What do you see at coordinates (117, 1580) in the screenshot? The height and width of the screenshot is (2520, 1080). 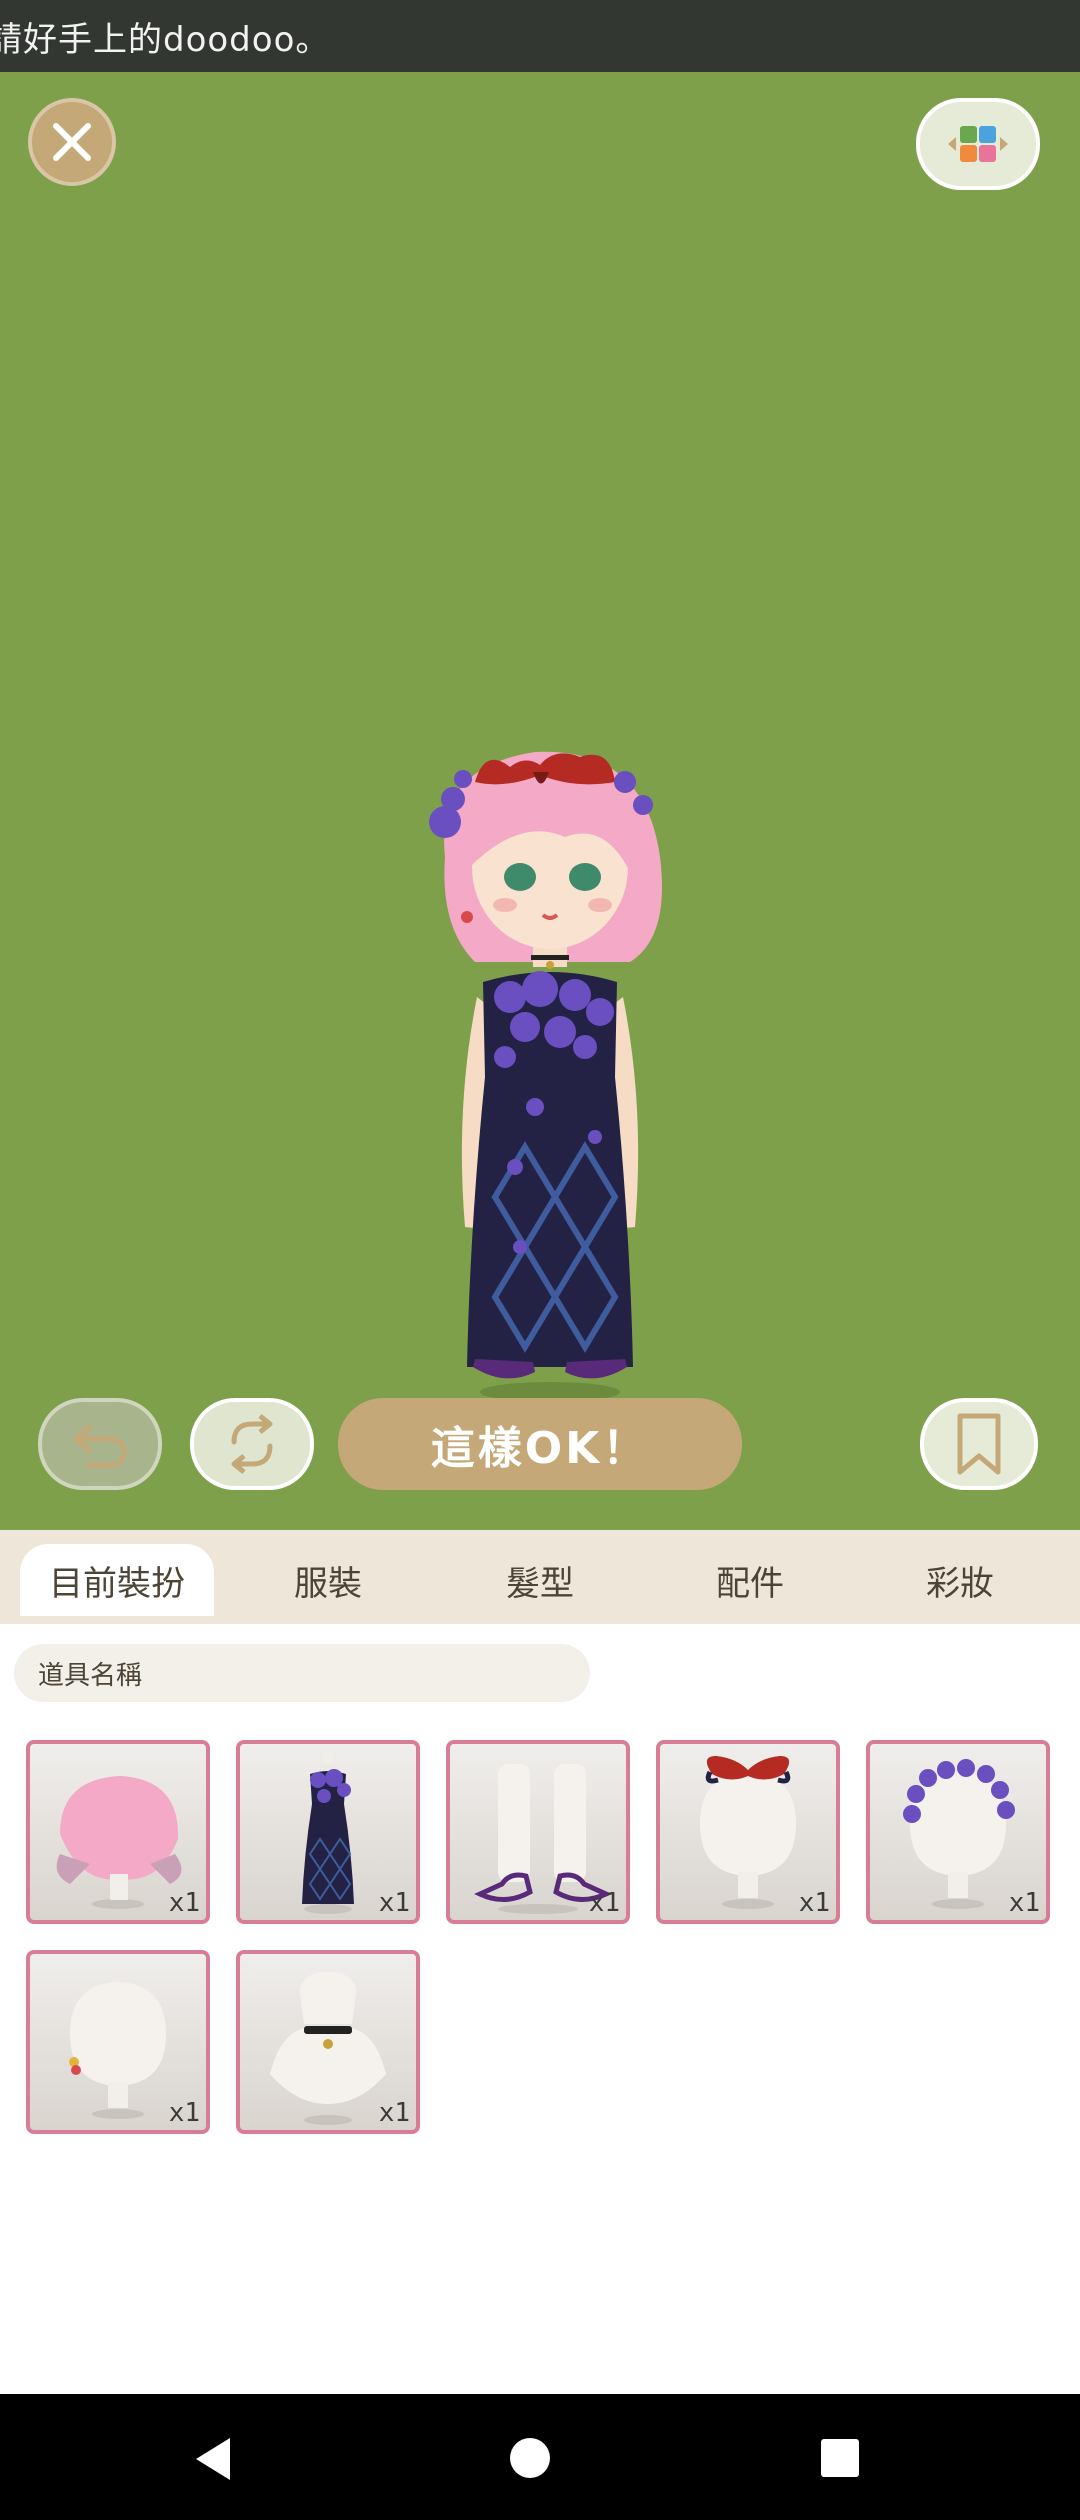 I see `tab-current-outfit: 目前裝扮` at bounding box center [117, 1580].